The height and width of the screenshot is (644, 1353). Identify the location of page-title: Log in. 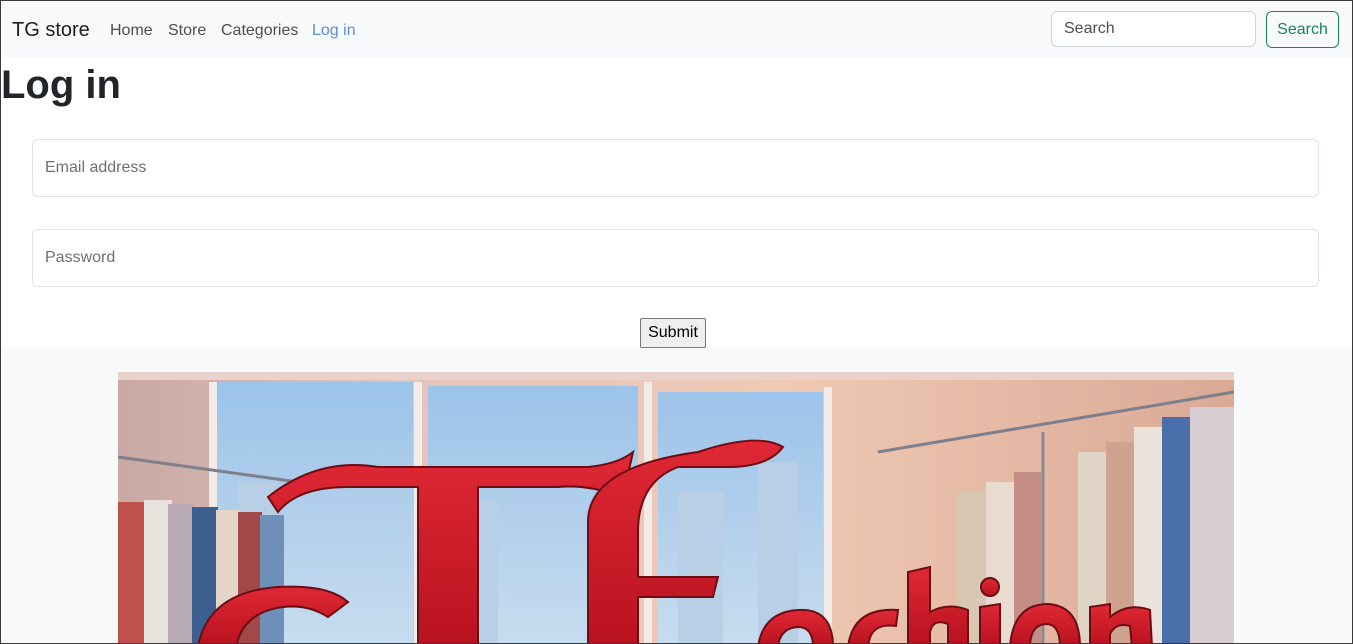
(61, 85).